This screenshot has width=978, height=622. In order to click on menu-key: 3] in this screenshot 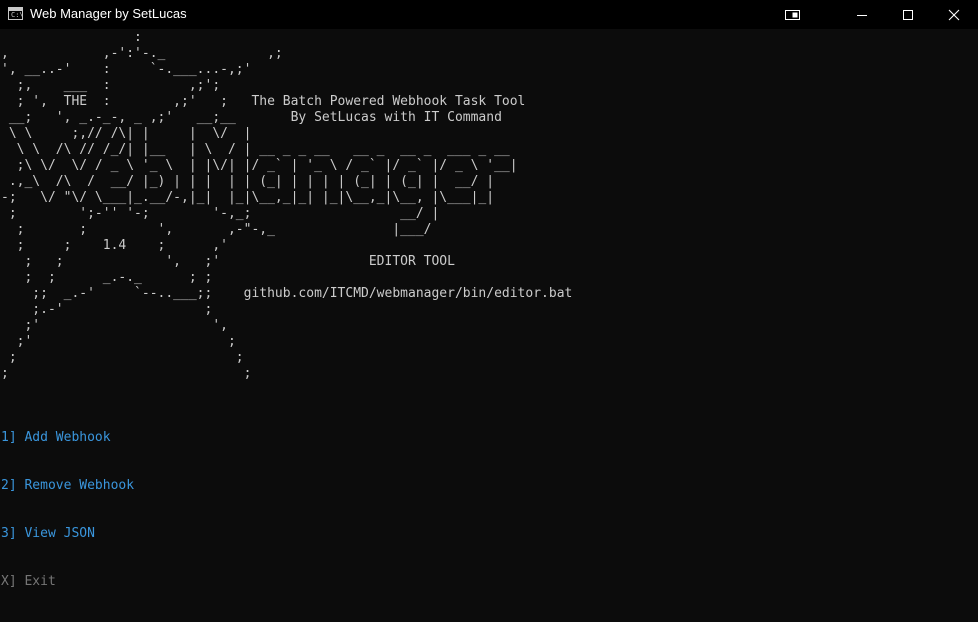, I will do `click(9, 533)`.